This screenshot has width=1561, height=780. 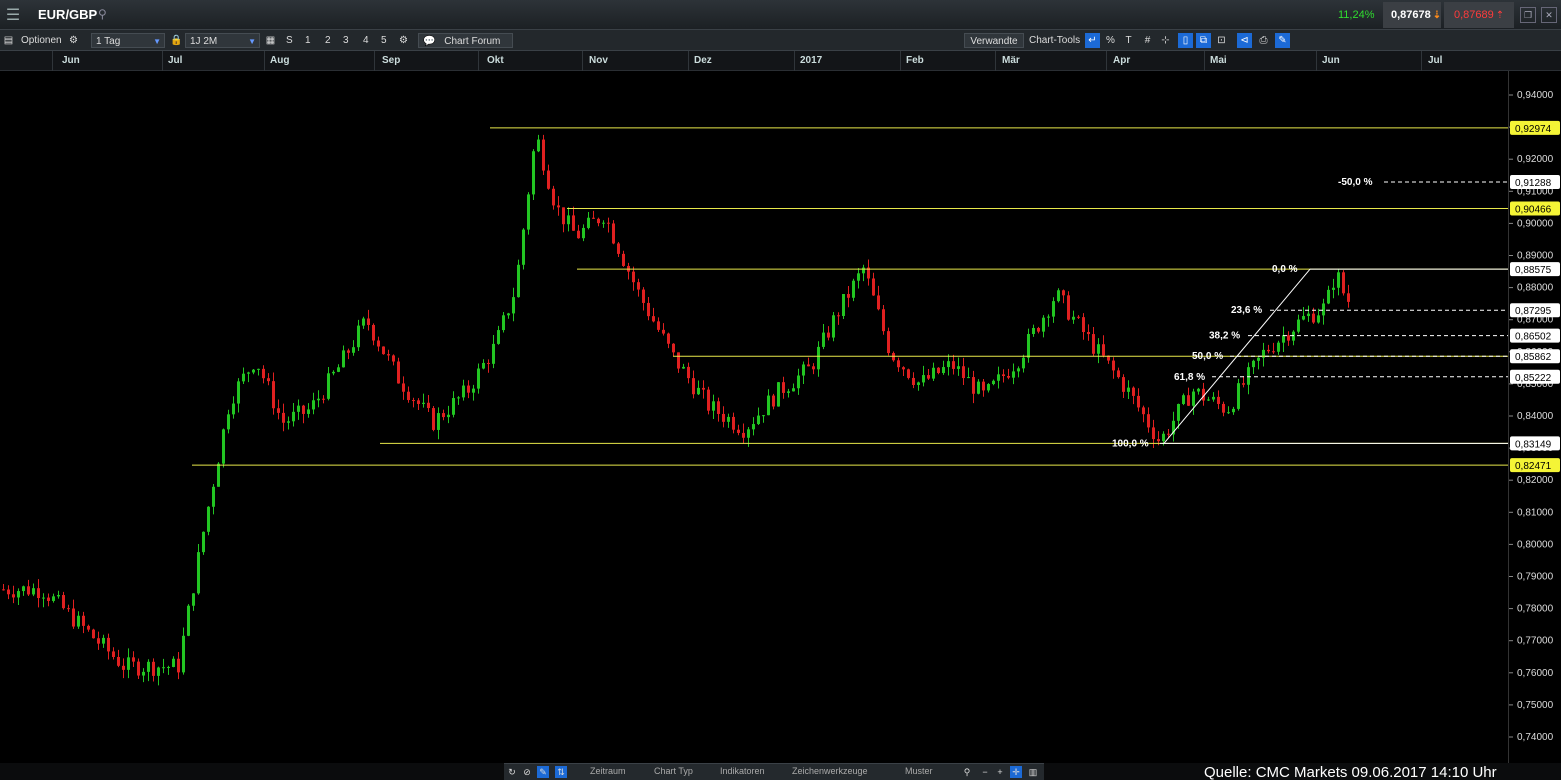 I want to click on tab-zeitraum: Zeitraum, so click(x=608, y=771).